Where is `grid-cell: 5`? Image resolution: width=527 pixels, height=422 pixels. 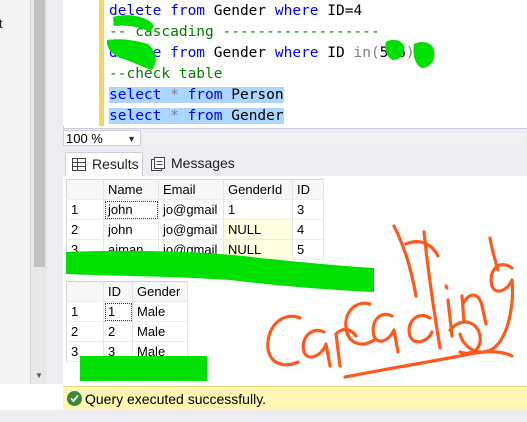
grid-cell: 5 is located at coordinates (308, 249).